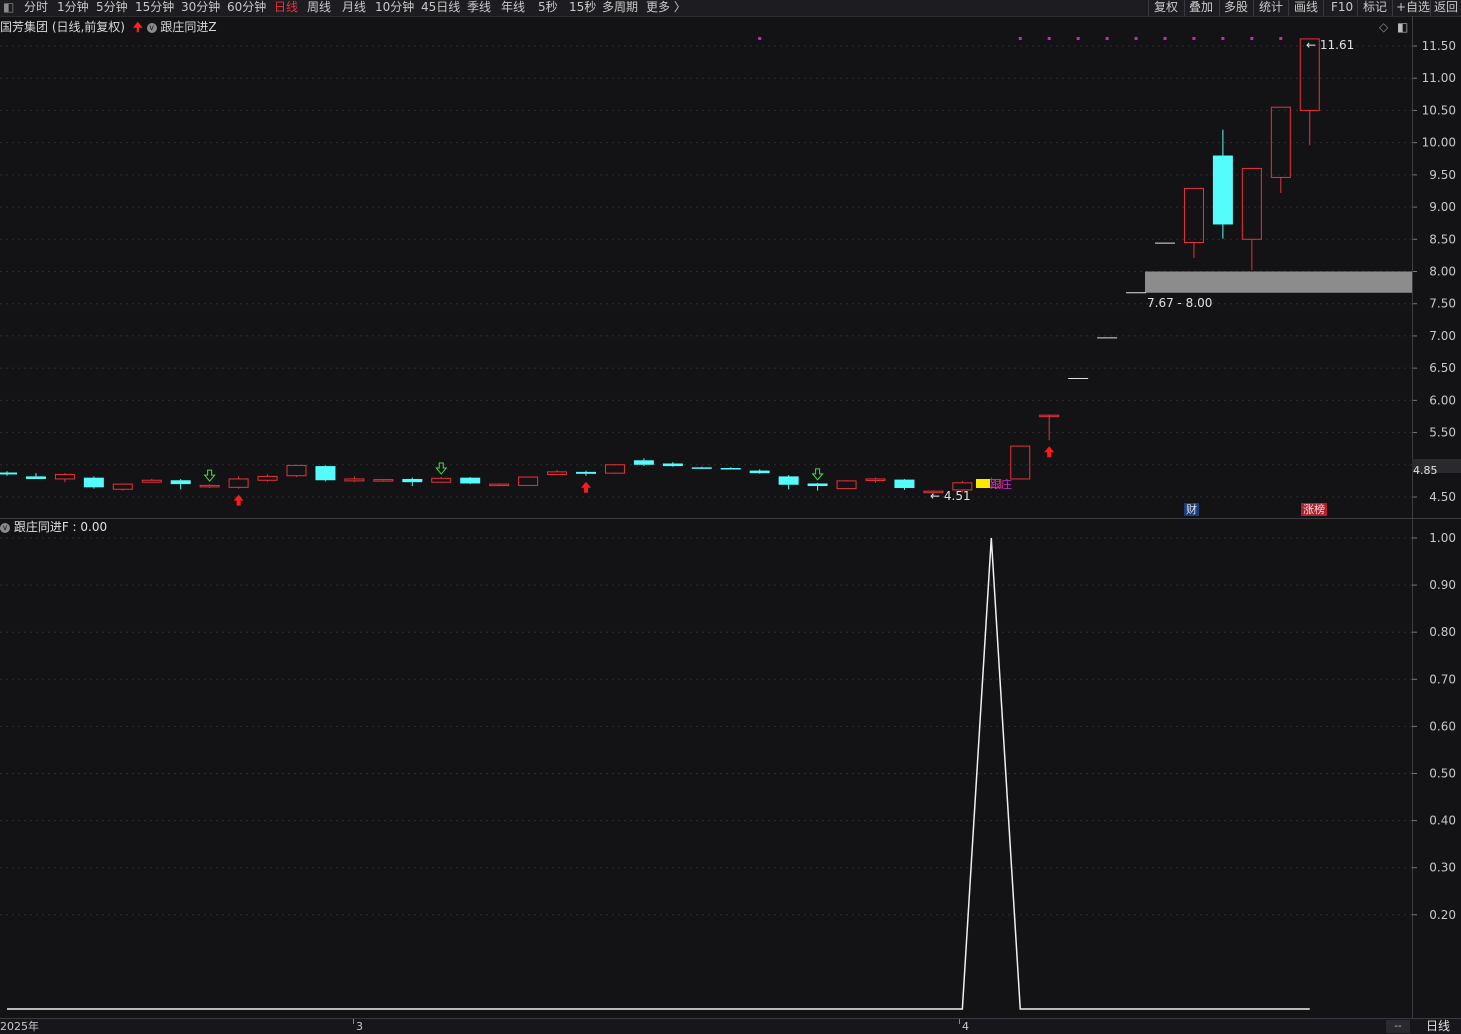 The height and width of the screenshot is (1034, 1461). Describe the element at coordinates (1439, 78) in the screenshot. I see `price-axis-label: 11.00` at that location.